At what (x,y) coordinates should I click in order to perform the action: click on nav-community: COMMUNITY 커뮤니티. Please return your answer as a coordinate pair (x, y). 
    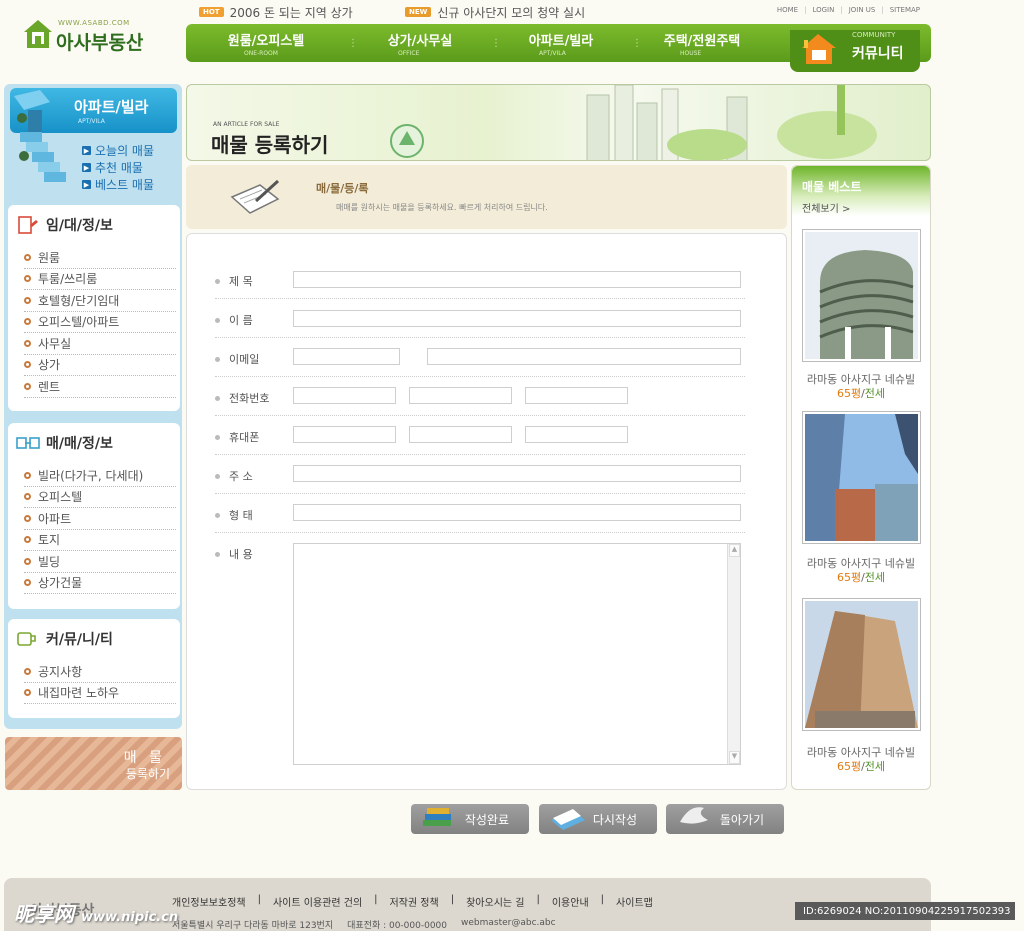
    Looking at the image, I should click on (855, 51).